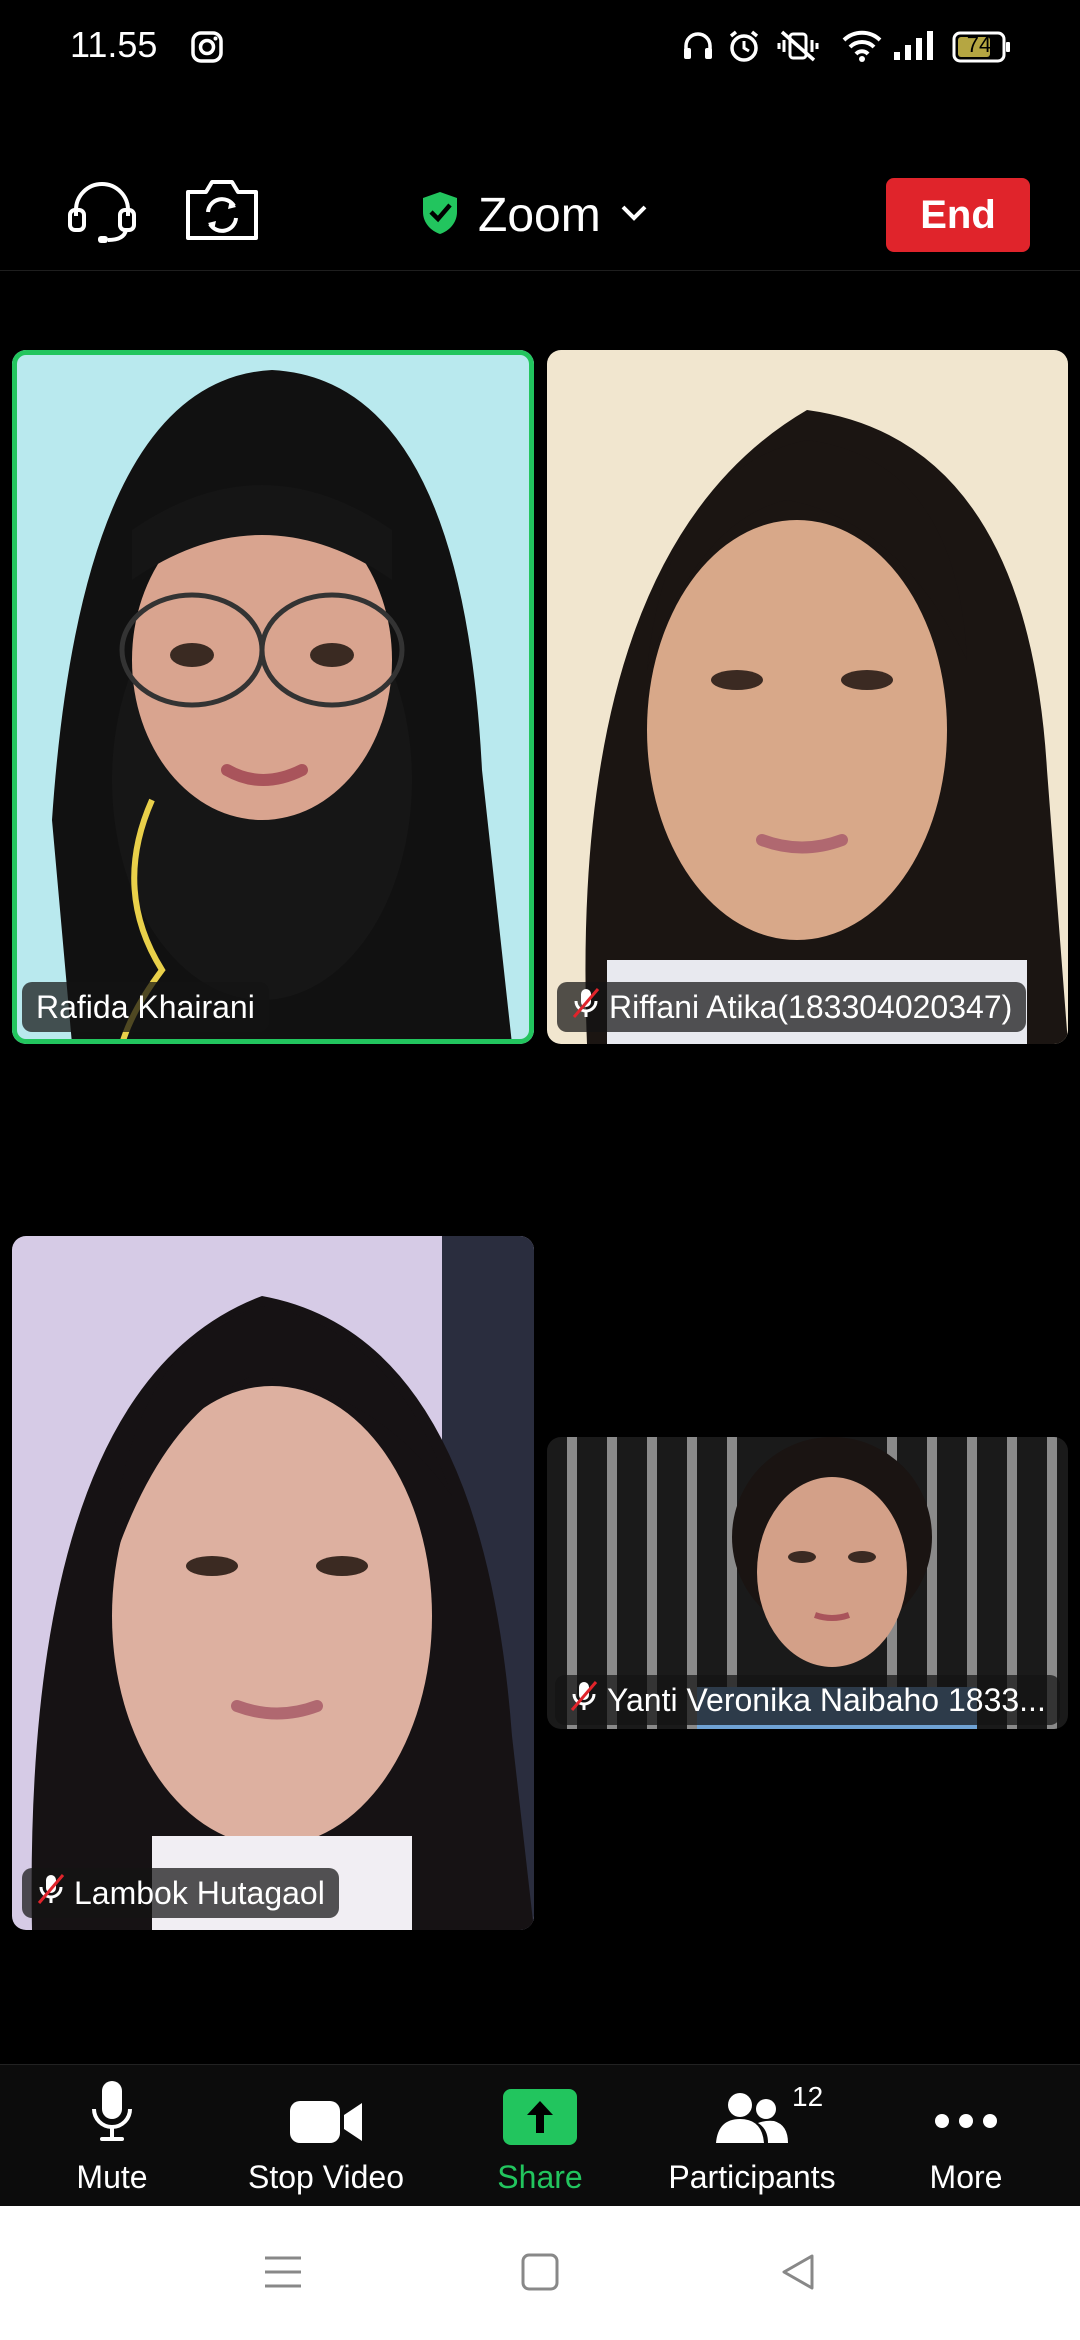 This screenshot has height=2340, width=1080. What do you see at coordinates (114, 44) in the screenshot?
I see `status-time: 11.55` at bounding box center [114, 44].